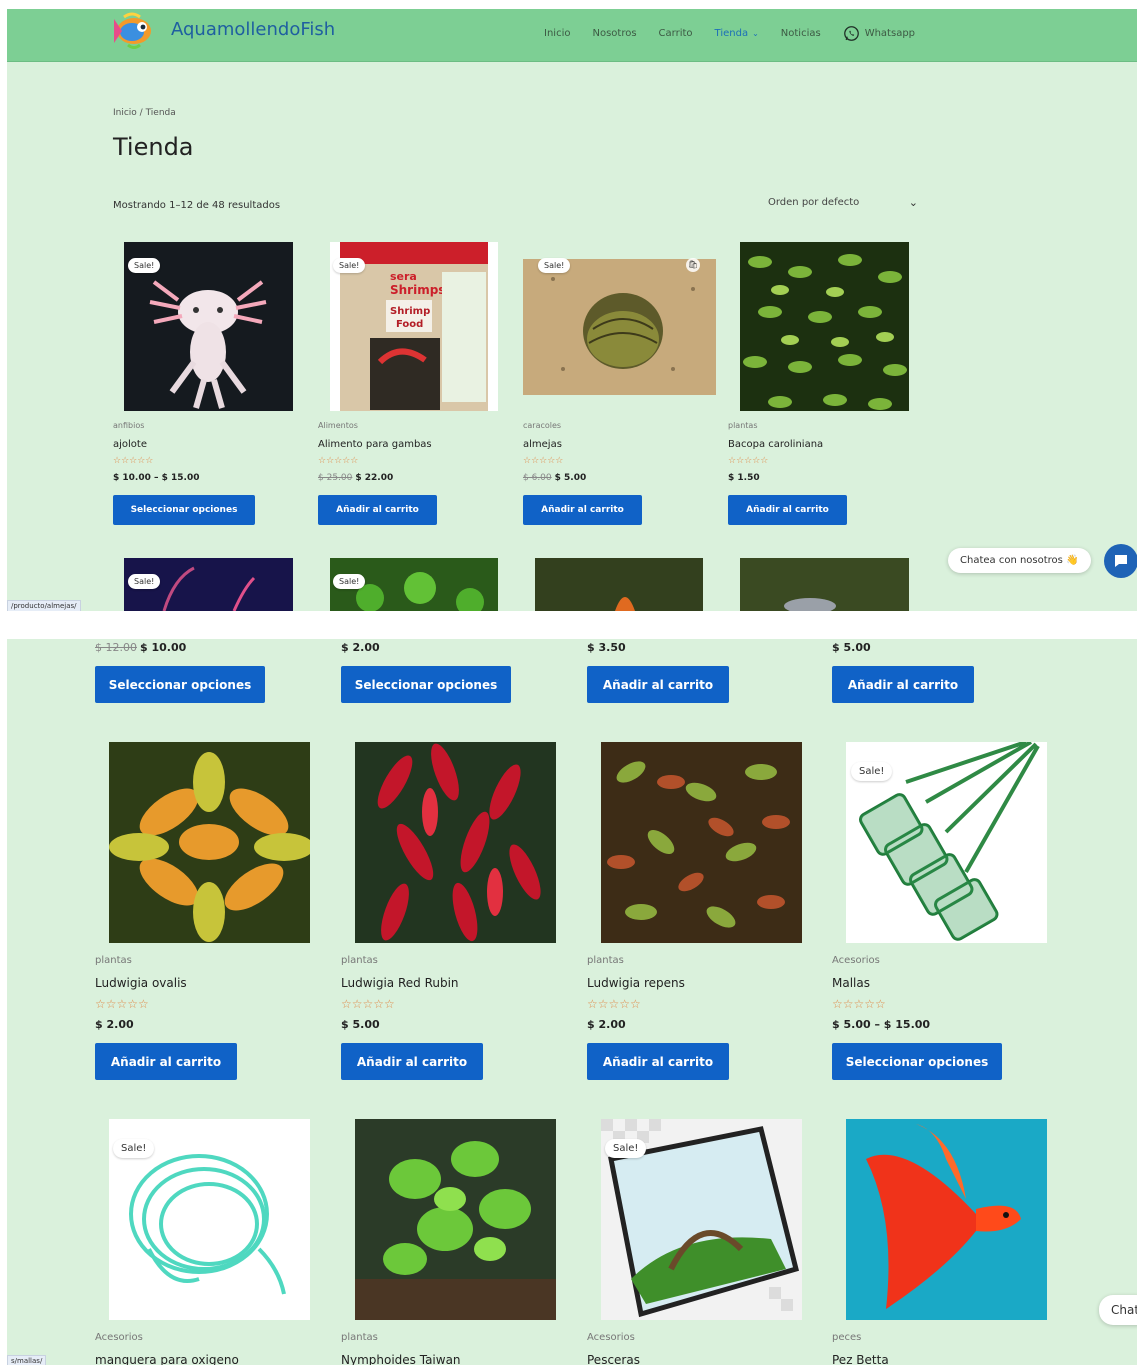  Describe the element at coordinates (814, 202) in the screenshot. I see `orderby-value: Orden por defecto` at that location.